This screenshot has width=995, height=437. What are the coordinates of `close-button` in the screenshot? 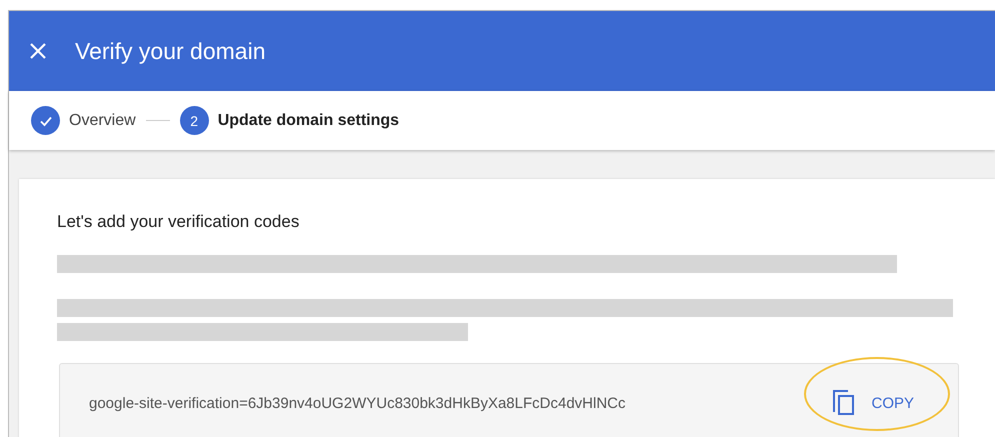 It's located at (38, 51).